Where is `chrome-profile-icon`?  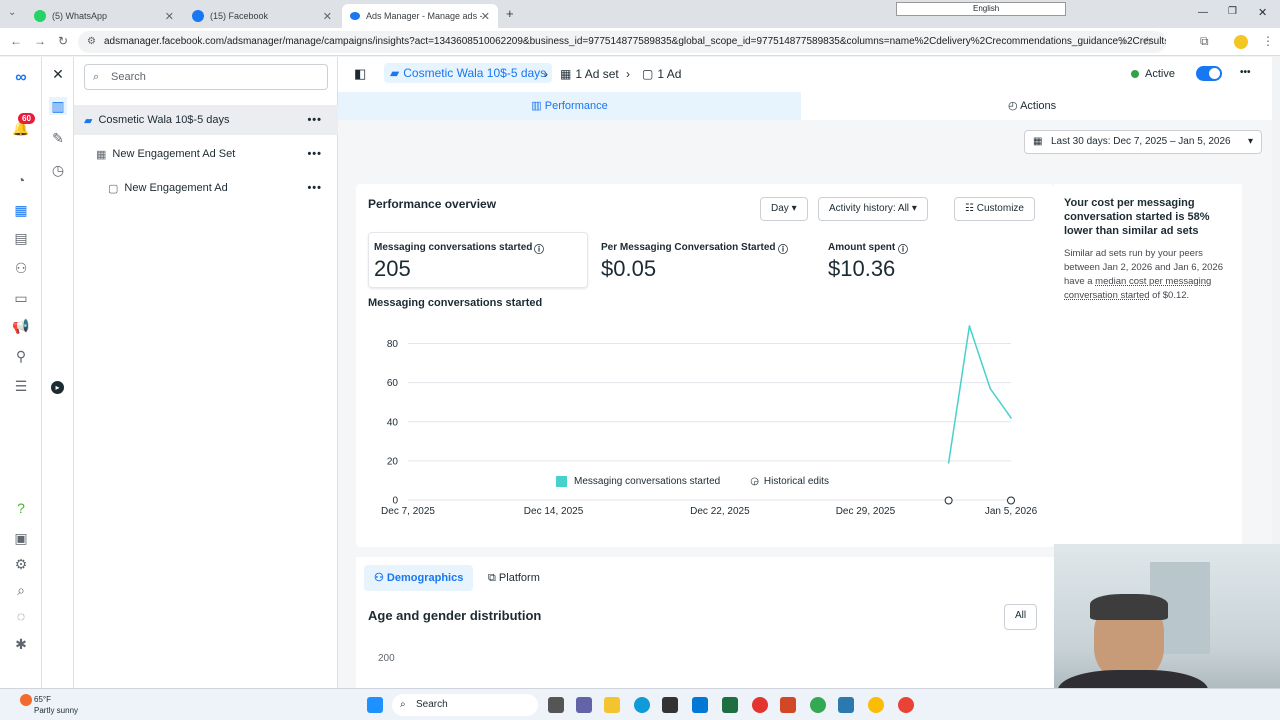
chrome-profile-icon is located at coordinates (876, 705).